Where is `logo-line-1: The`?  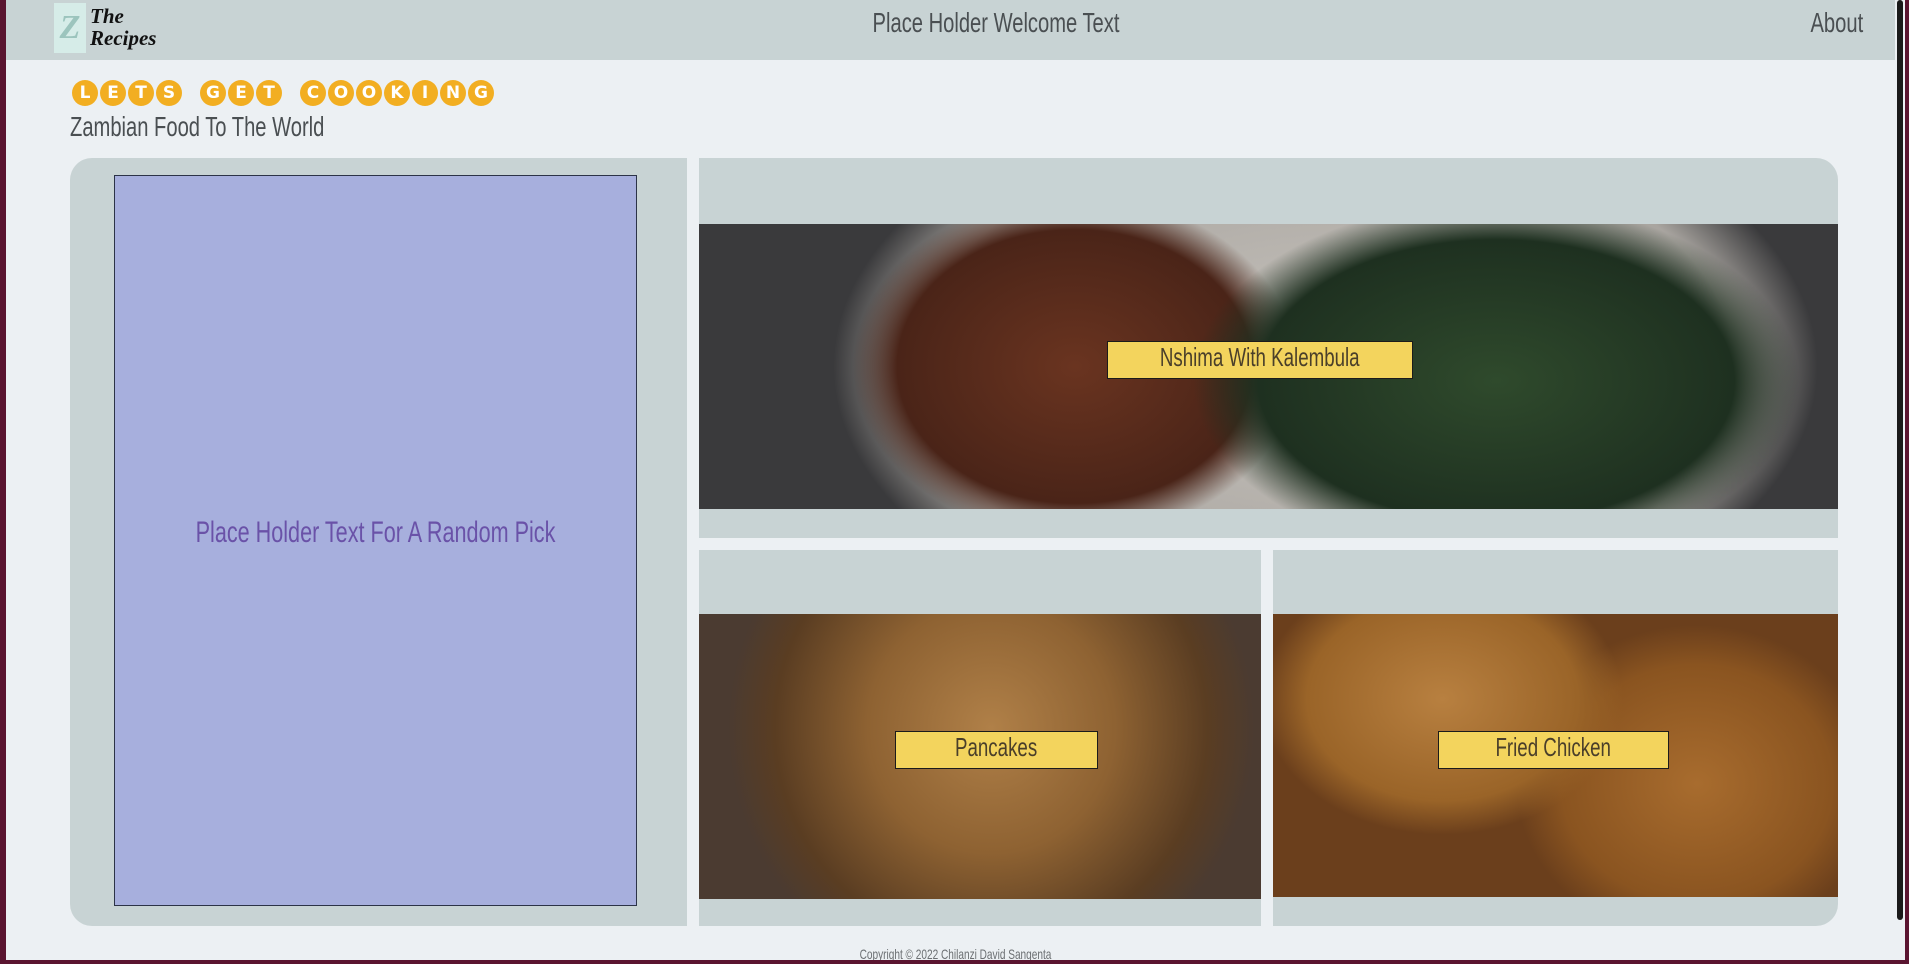 logo-line-1: The is located at coordinates (107, 16).